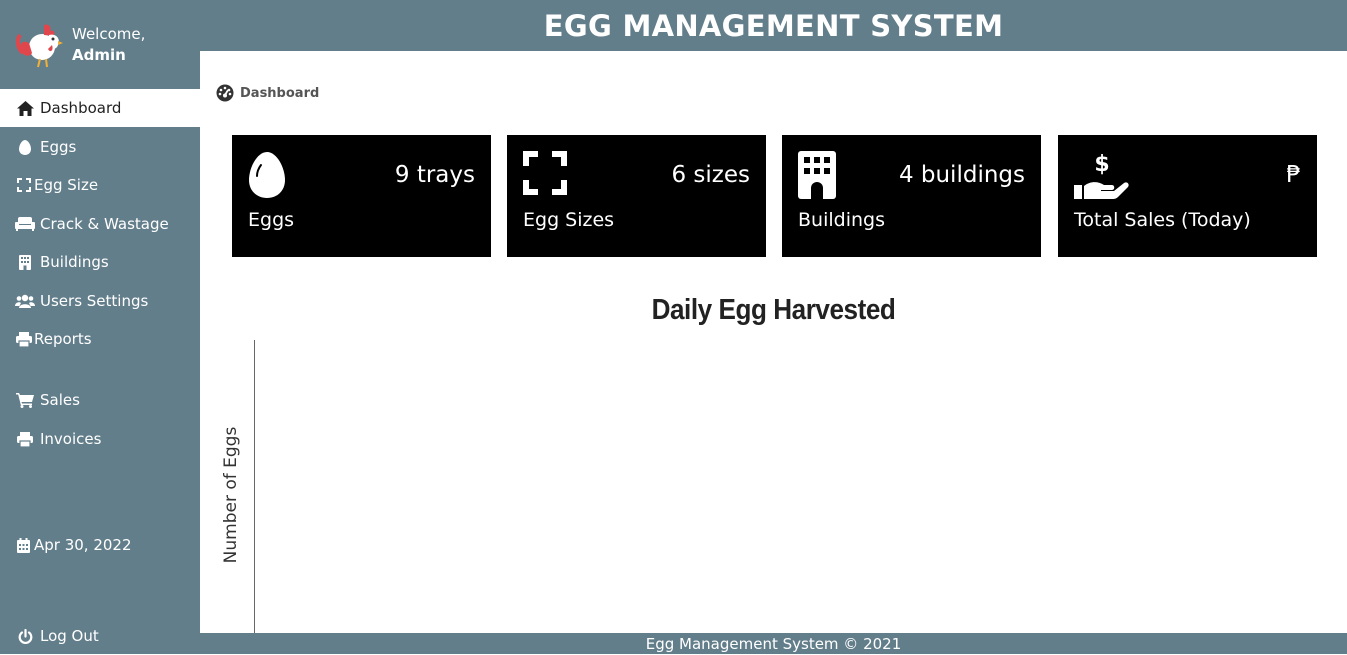 The image size is (1347, 655). Describe the element at coordinates (225, 93) in the screenshot. I see `dashboard-gauge-icon` at that location.